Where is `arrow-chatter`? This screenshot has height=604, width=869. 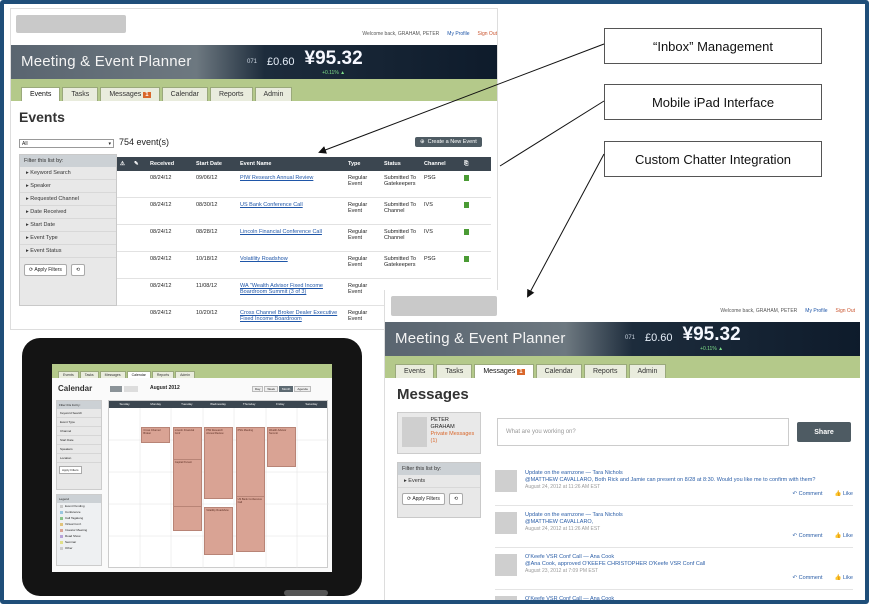
arrow-chatter is located at coordinates (566, 225).